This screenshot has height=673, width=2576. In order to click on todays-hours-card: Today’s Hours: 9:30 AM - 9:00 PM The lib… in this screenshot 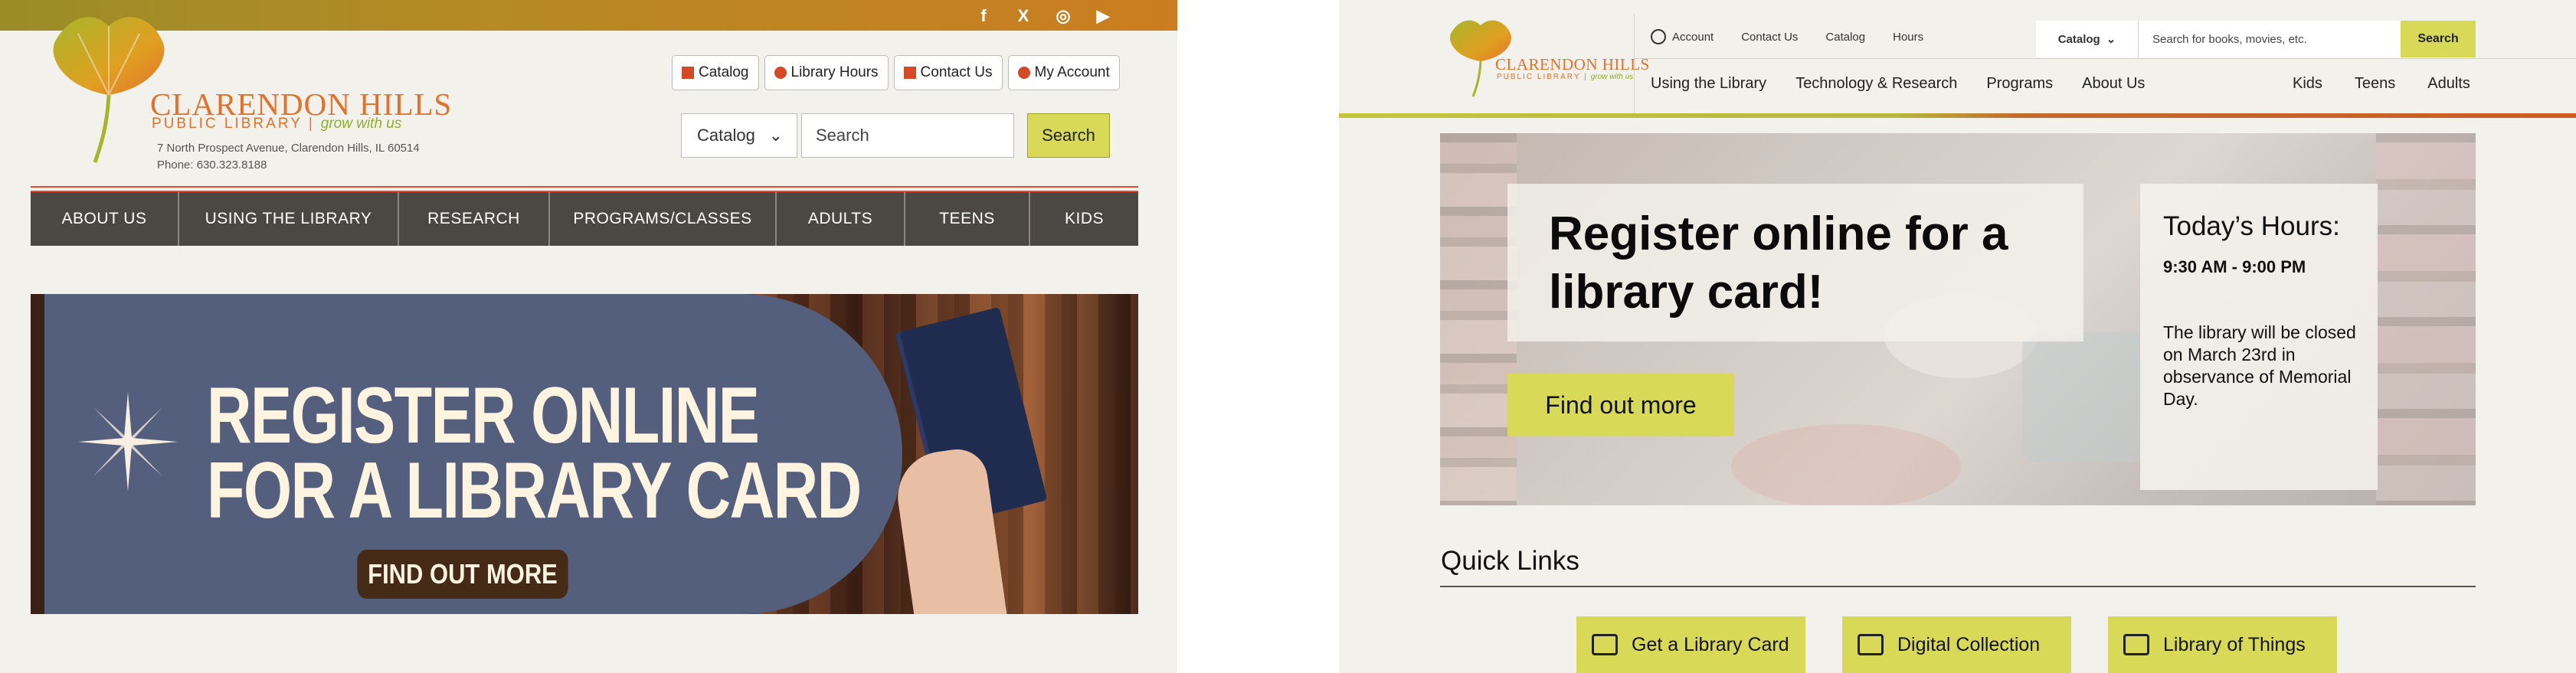, I will do `click(2259, 337)`.